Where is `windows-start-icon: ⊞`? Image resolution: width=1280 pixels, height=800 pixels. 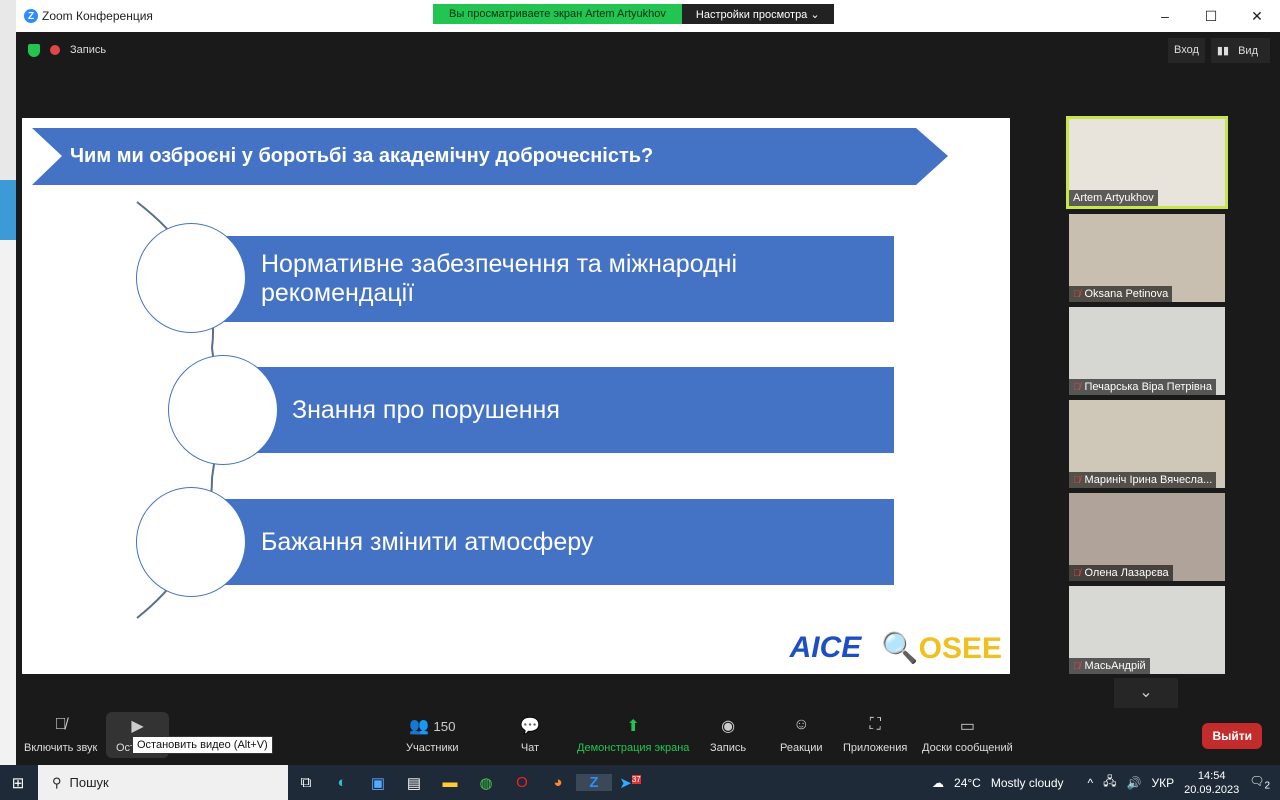 windows-start-icon: ⊞ is located at coordinates (18, 783).